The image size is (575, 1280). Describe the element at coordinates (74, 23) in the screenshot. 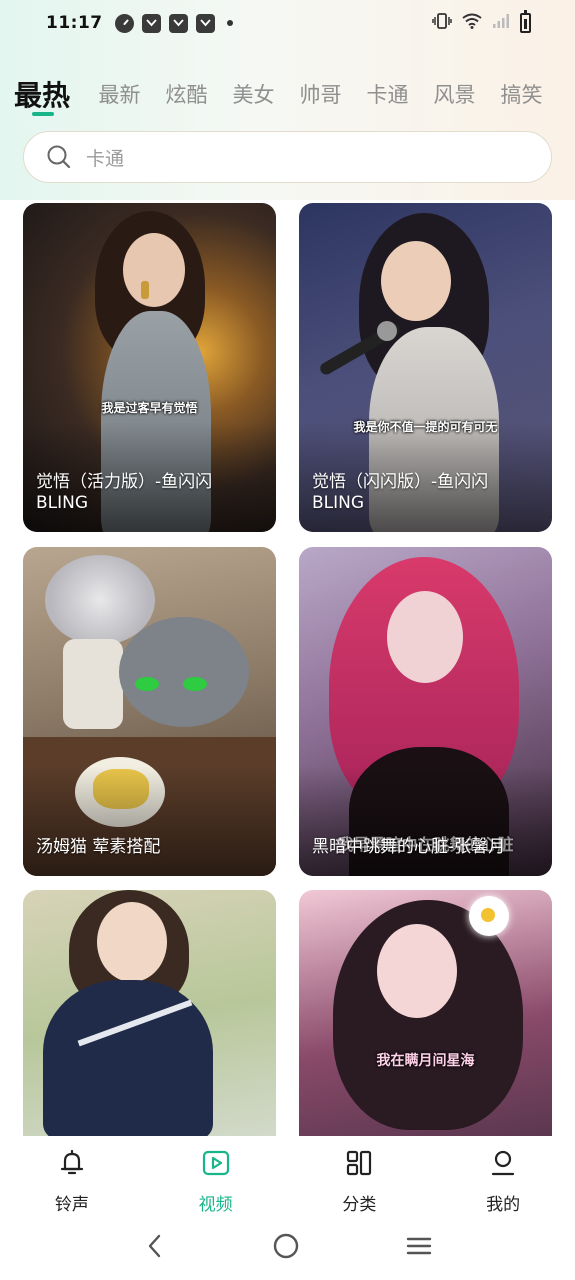

I see `status-time: 11:17` at that location.